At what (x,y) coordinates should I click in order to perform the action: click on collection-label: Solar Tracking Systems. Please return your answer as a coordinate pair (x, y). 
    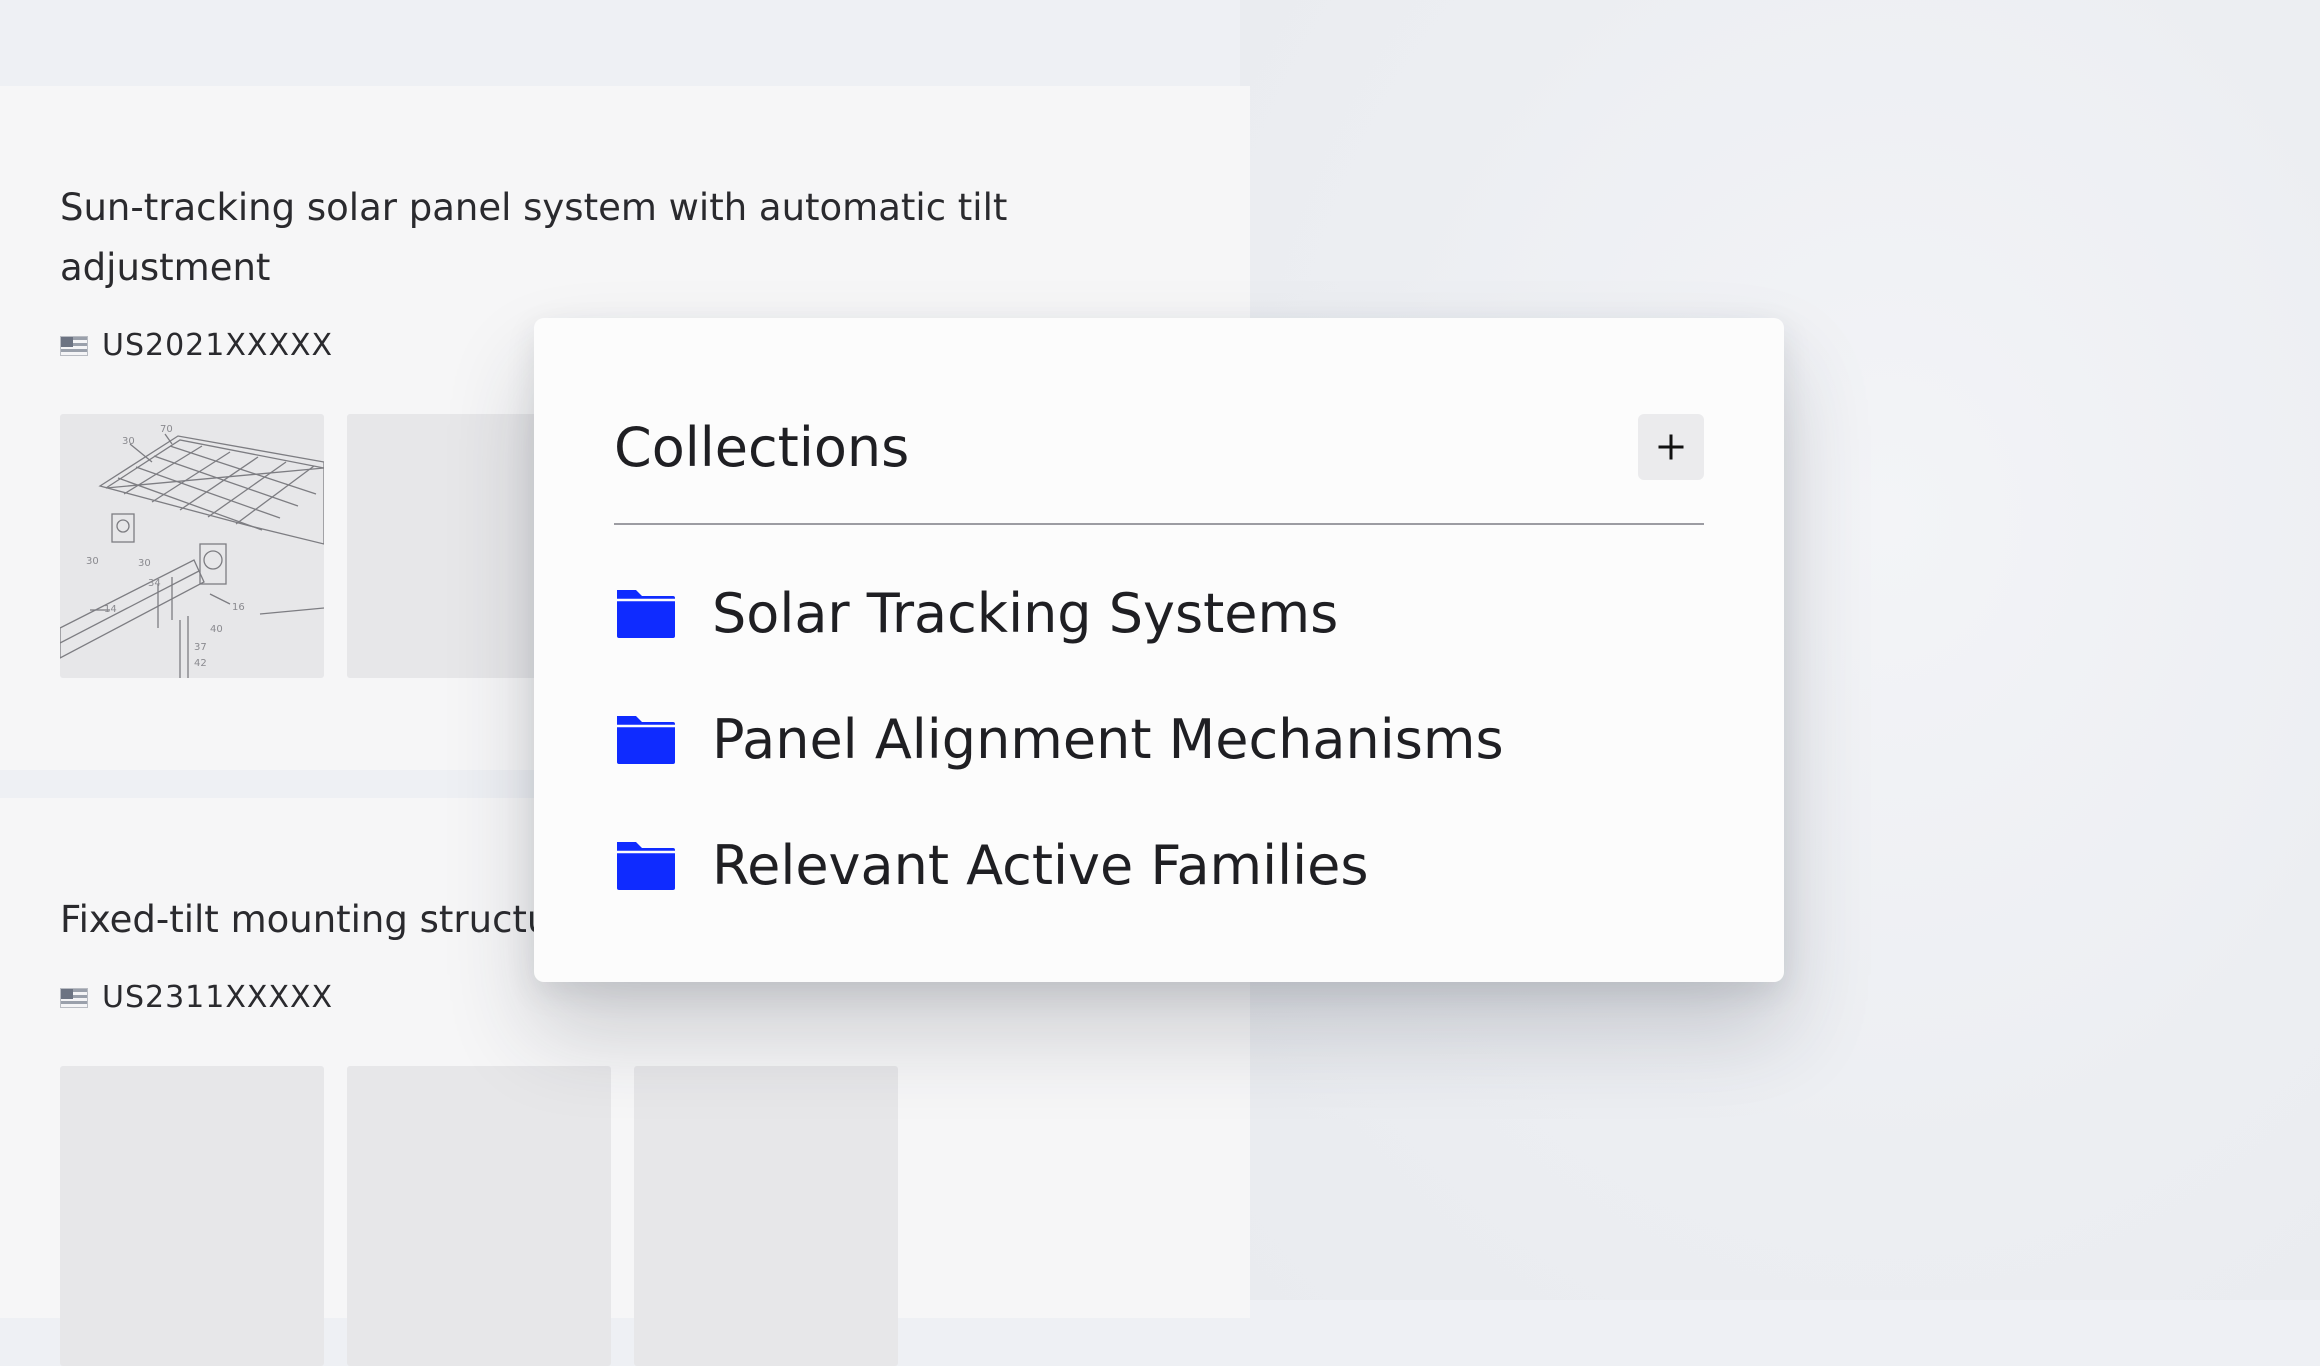
    Looking at the image, I should click on (1025, 613).